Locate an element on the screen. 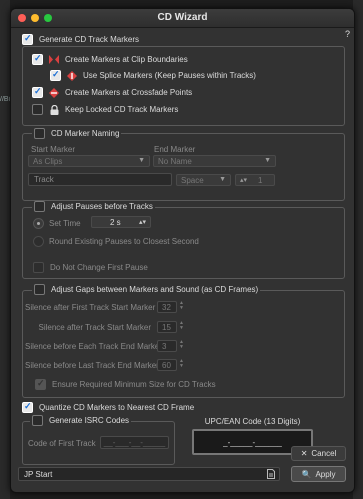  keep-locked-row: Keep Locked CD Track Markers is located at coordinates (105, 109).